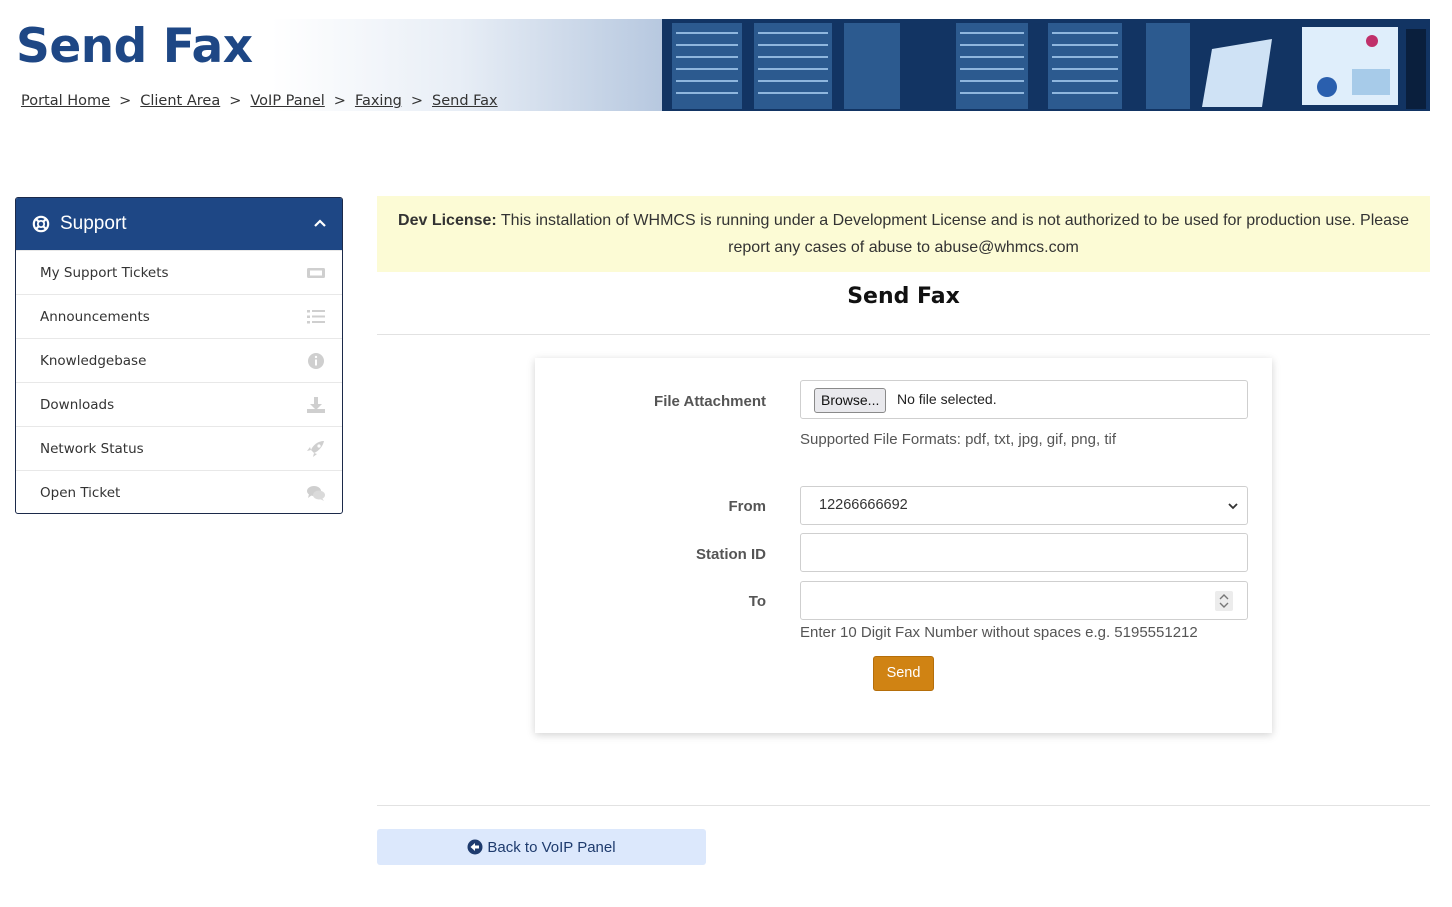 The height and width of the screenshot is (907, 1452). I want to click on section-title: Send Fax, so click(903, 296).